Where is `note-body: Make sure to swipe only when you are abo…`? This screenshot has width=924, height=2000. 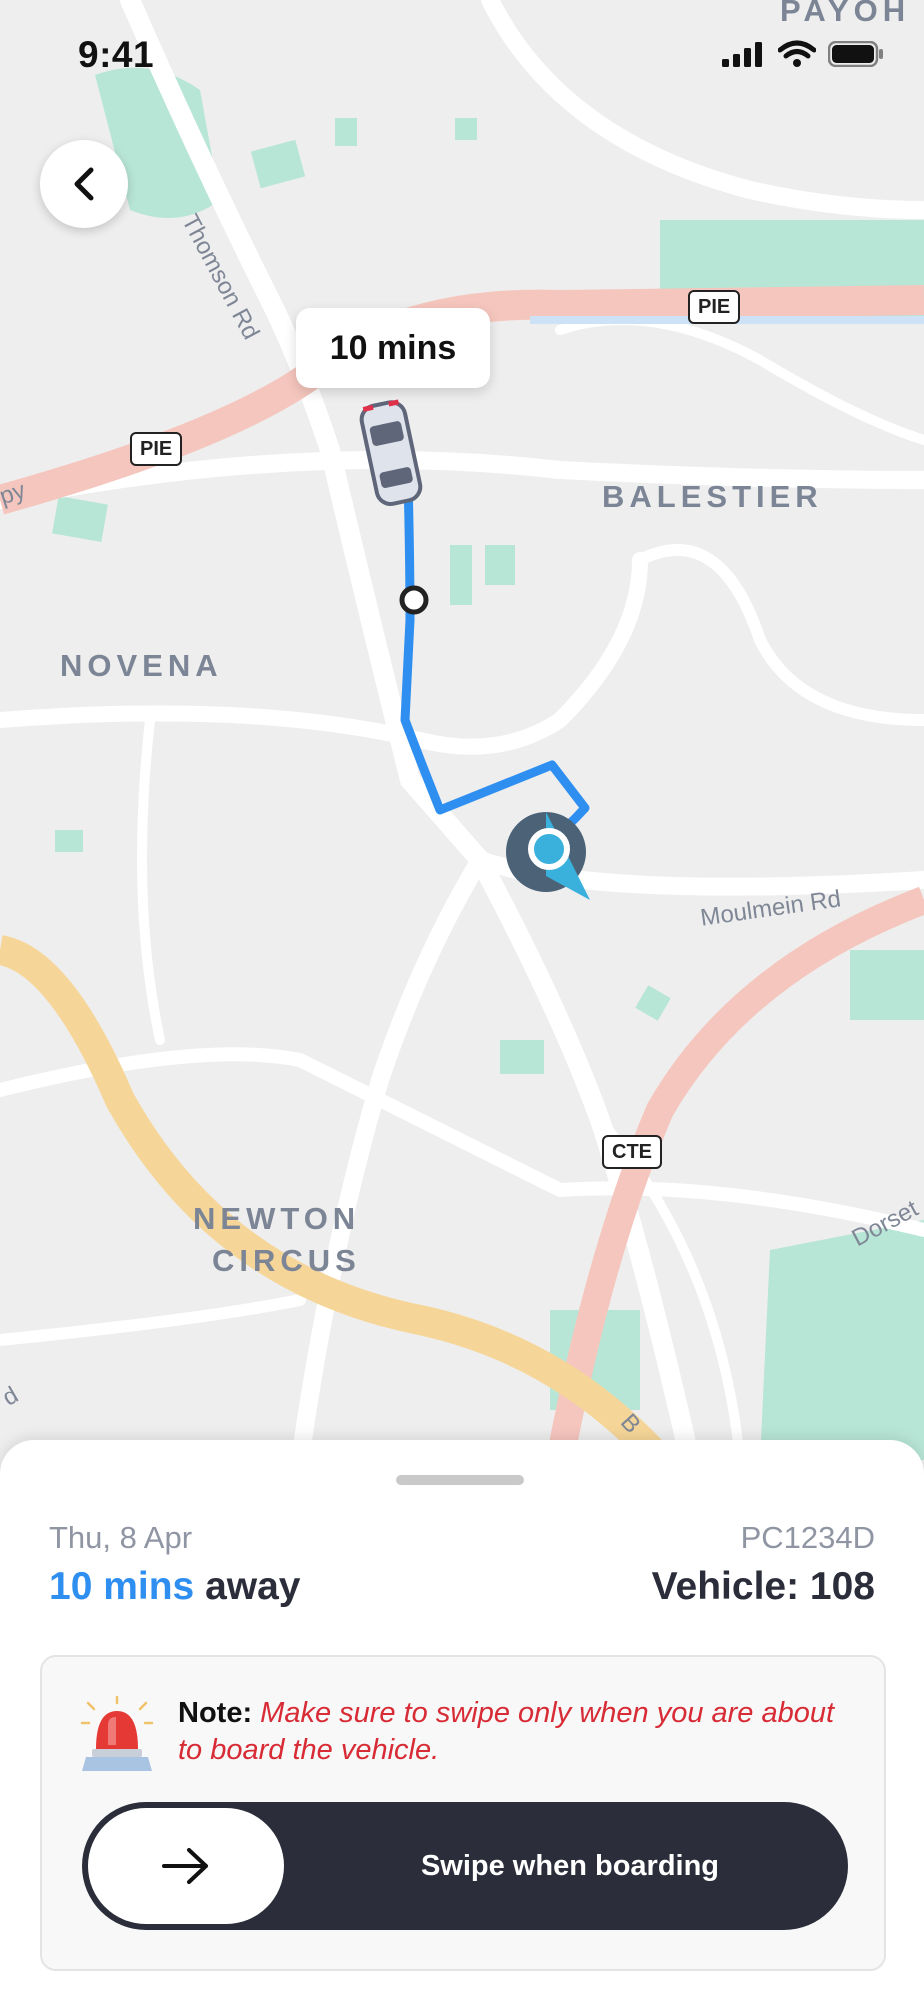
note-body: Make sure to swipe only when you are abo… is located at coordinates (506, 1731).